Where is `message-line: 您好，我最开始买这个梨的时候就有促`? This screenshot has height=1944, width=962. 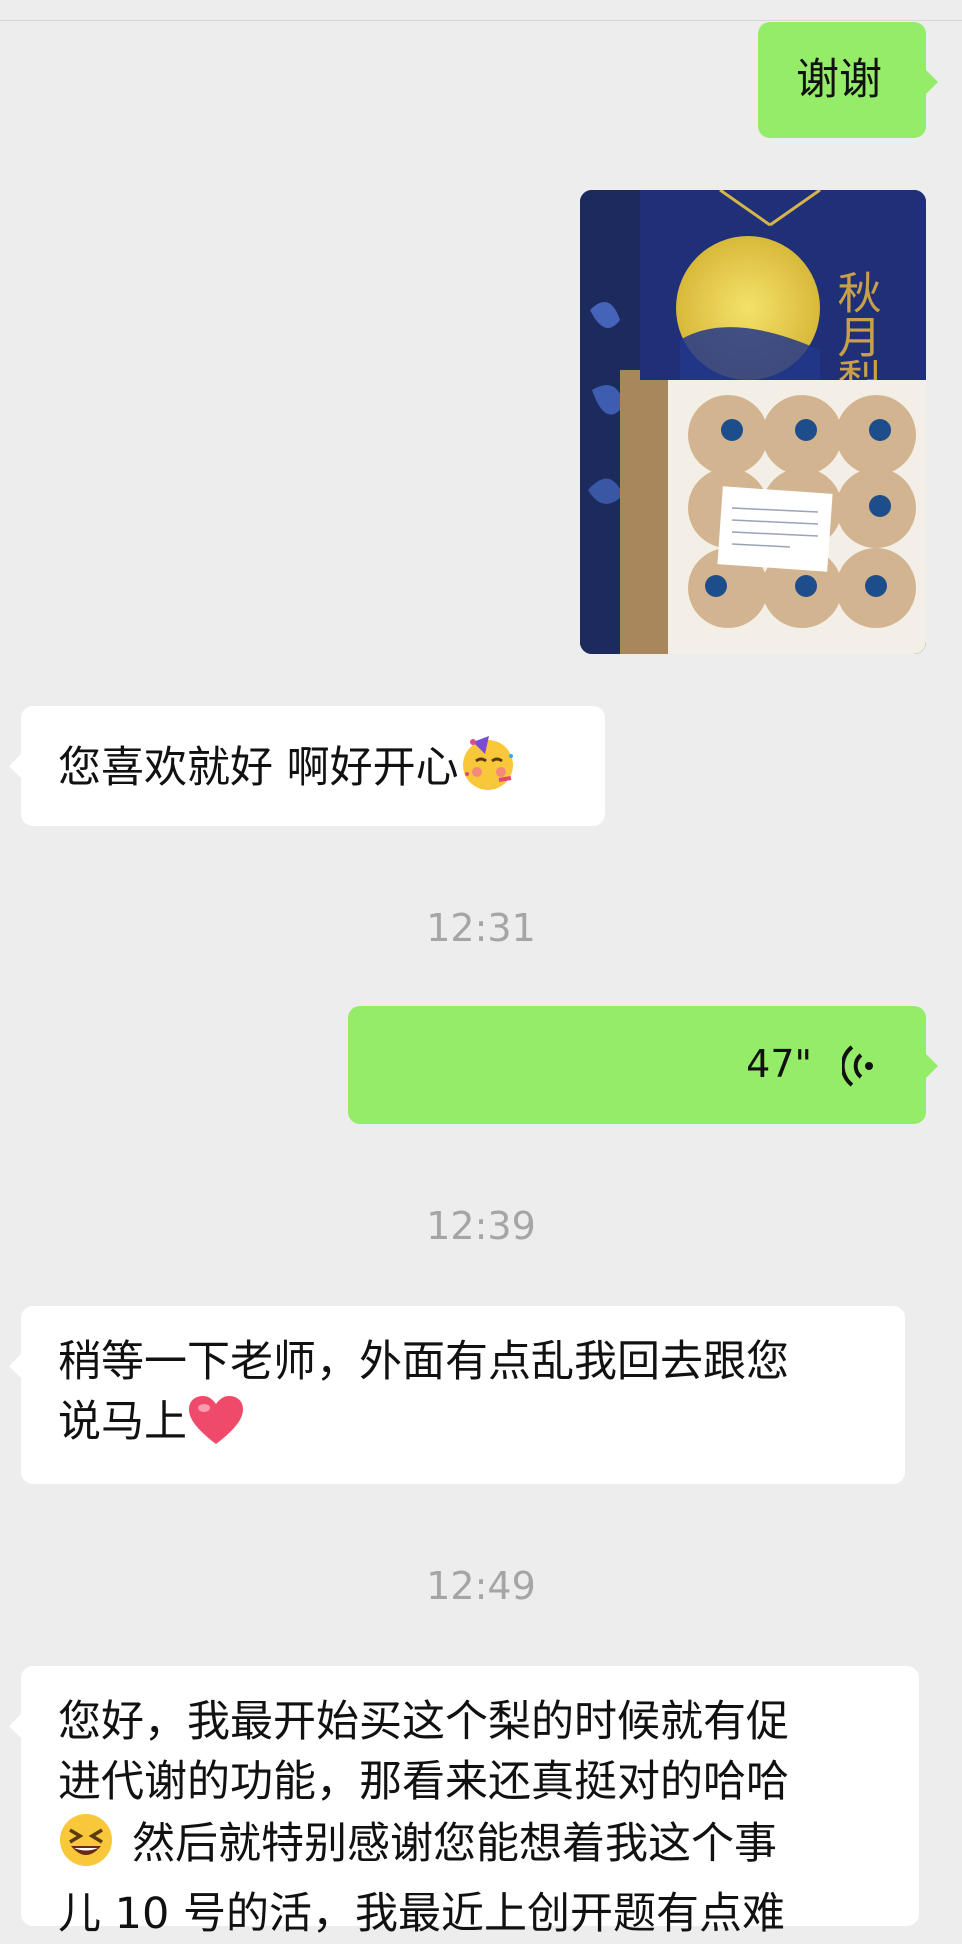 message-line: 您好，我最开始买这个梨的时候就有促 is located at coordinates (423, 1722).